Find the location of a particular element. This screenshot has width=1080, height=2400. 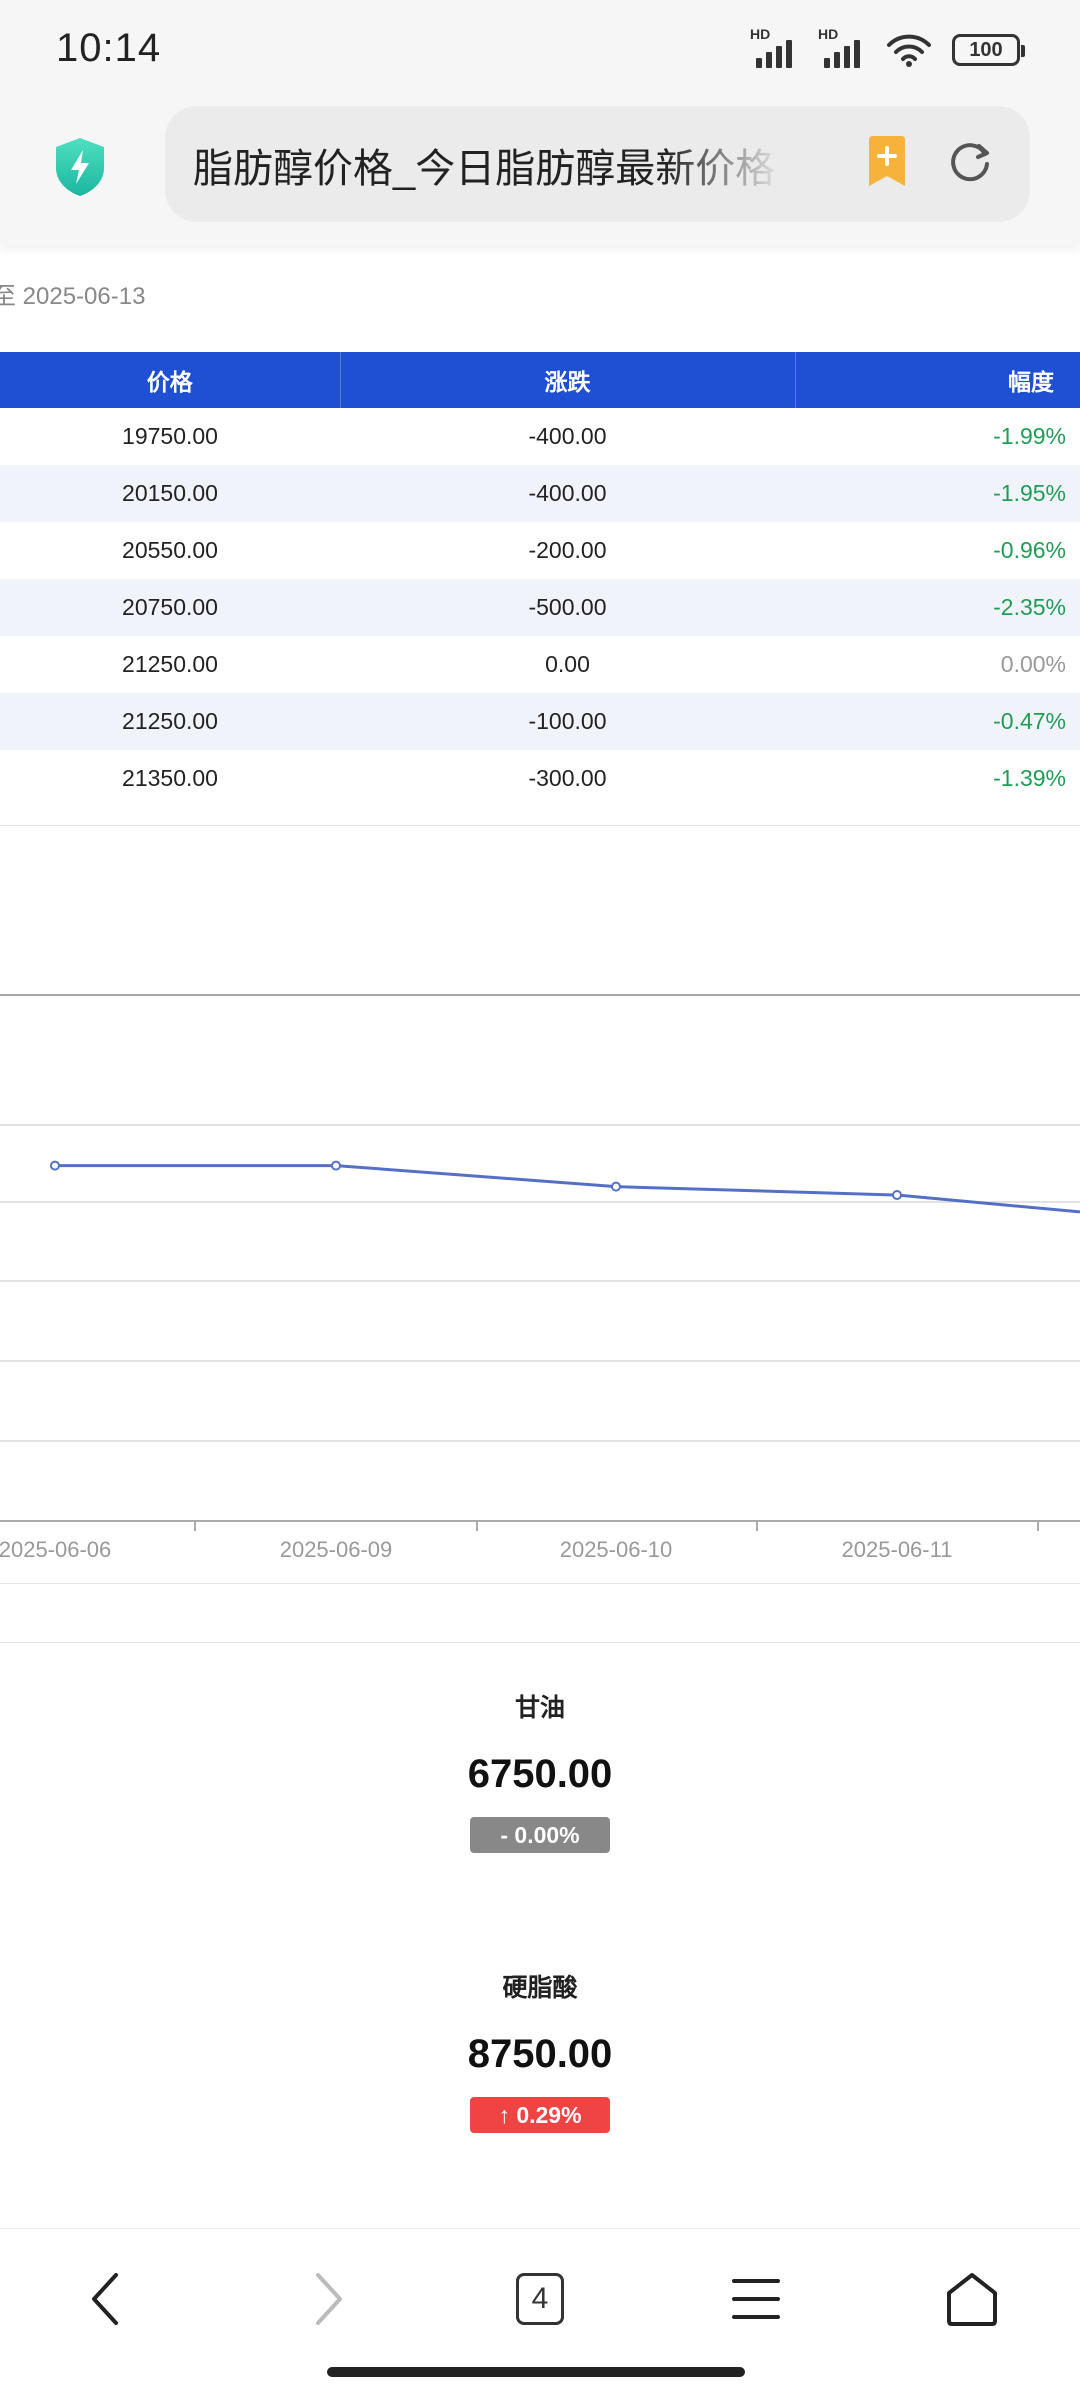

cell-change: -300.00 is located at coordinates (567, 778).